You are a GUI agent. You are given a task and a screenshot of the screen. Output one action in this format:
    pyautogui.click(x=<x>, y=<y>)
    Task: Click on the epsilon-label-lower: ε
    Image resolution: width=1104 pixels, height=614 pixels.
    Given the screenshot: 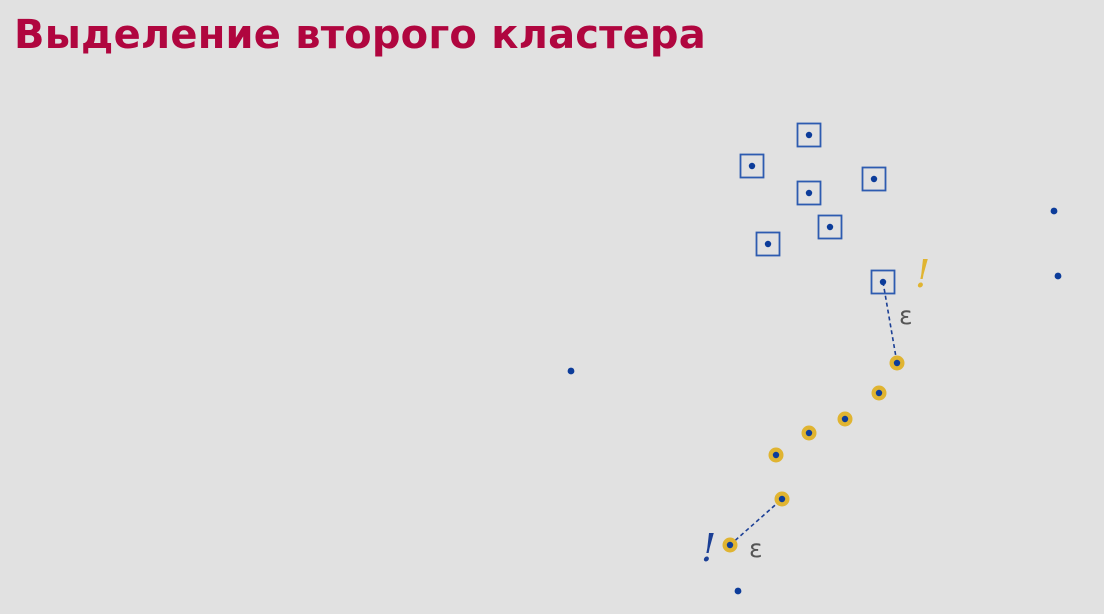 What is the action you would take?
    pyautogui.click(x=756, y=548)
    